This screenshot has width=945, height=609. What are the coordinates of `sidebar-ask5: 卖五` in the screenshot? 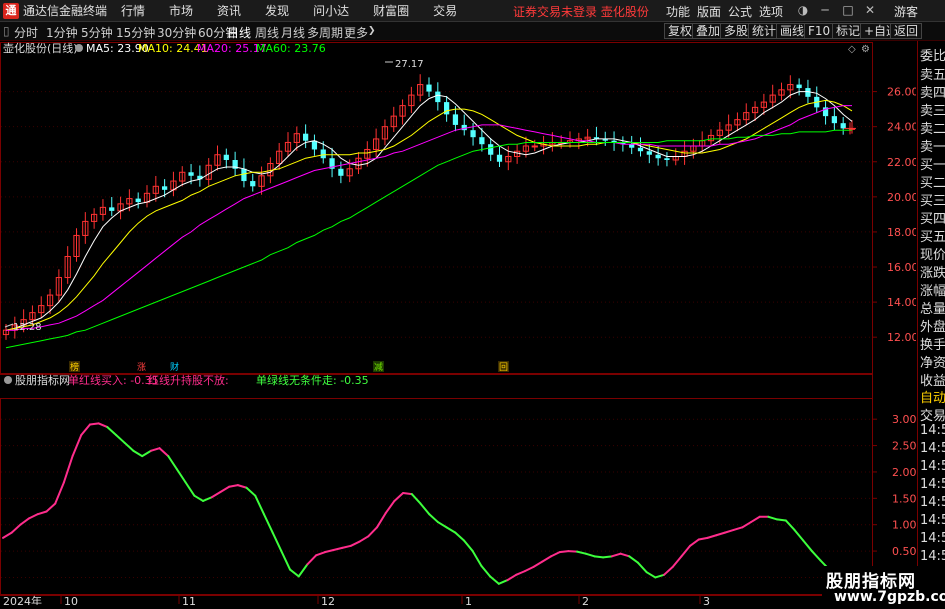 It's located at (932, 75).